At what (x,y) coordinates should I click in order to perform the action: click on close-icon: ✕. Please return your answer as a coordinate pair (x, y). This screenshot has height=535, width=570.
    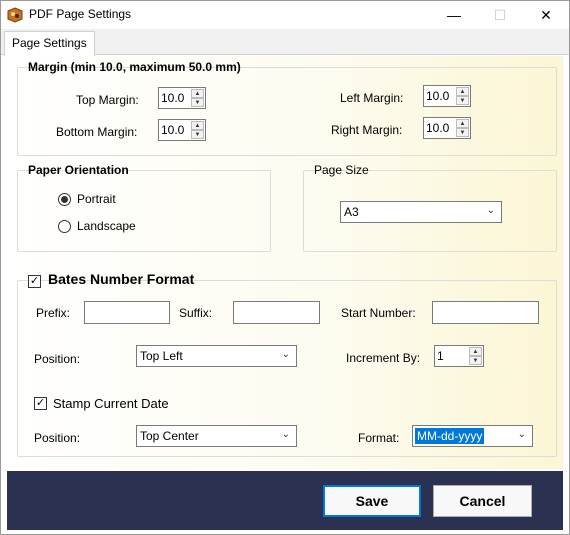
    Looking at the image, I should click on (546, 14).